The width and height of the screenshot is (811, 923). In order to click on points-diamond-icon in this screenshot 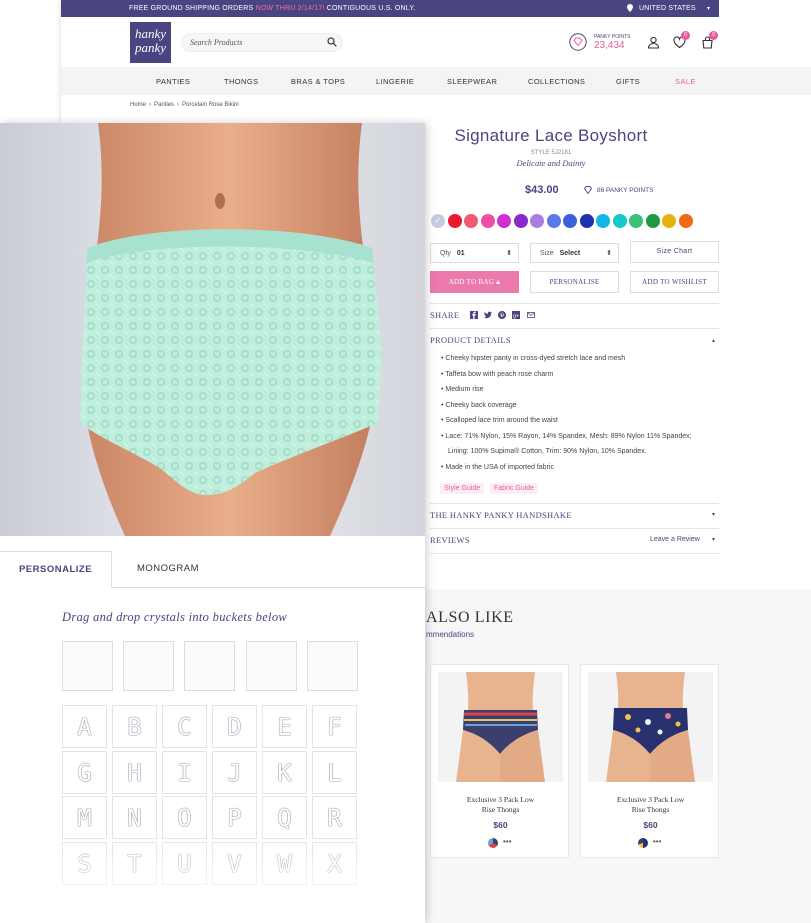, I will do `click(578, 42)`.